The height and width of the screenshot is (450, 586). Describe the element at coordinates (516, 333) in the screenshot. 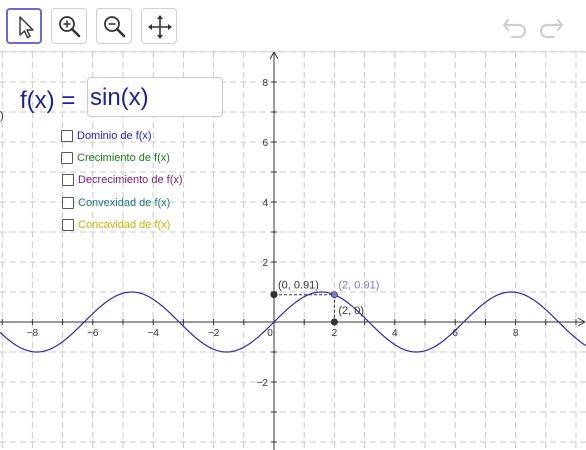

I see `x-tick-label: 8` at that location.